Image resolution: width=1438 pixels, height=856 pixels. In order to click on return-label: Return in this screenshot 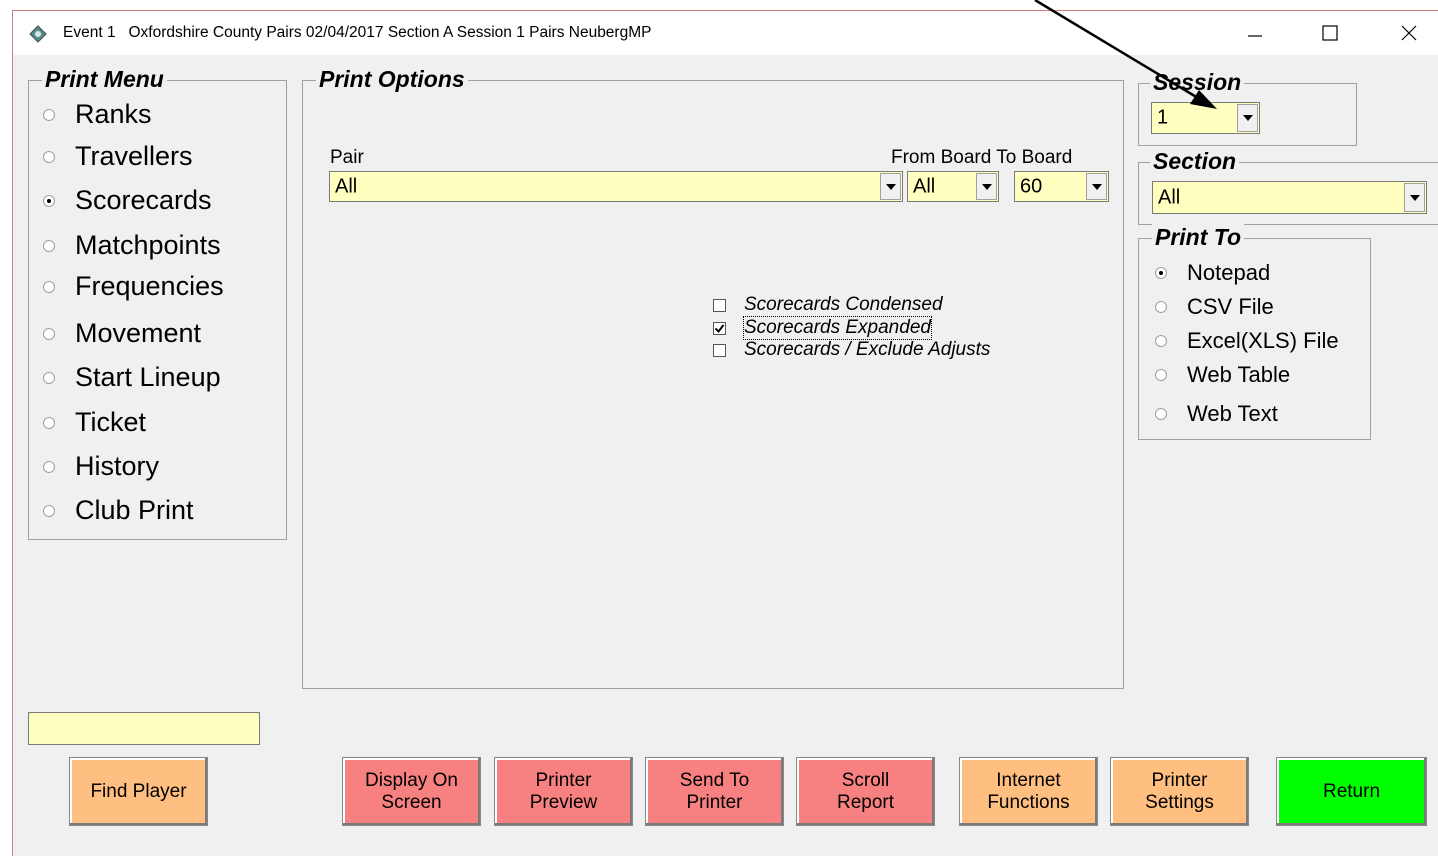, I will do `click(1351, 791)`.